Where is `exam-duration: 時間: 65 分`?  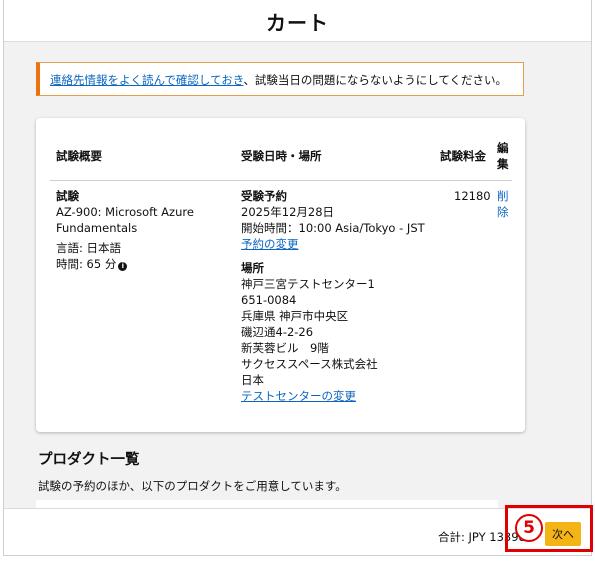
exam-duration: 時間: 65 分 is located at coordinates (86, 264).